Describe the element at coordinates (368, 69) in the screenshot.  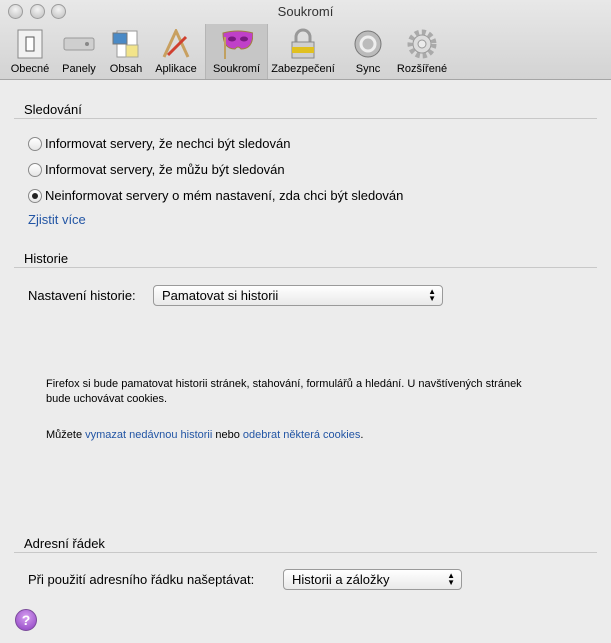
I see `tab-label: Sync` at that location.